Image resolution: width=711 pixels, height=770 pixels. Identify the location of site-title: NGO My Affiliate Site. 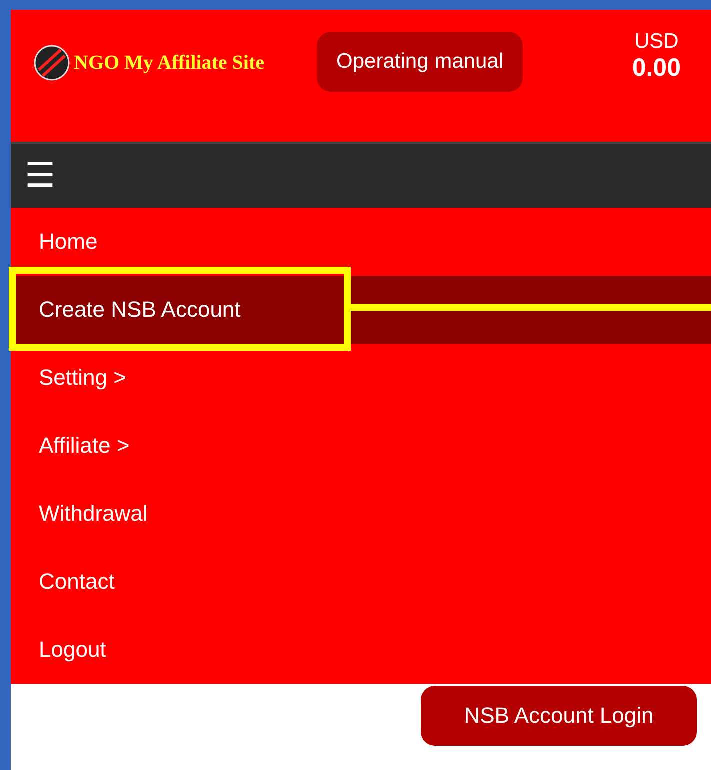
(169, 63).